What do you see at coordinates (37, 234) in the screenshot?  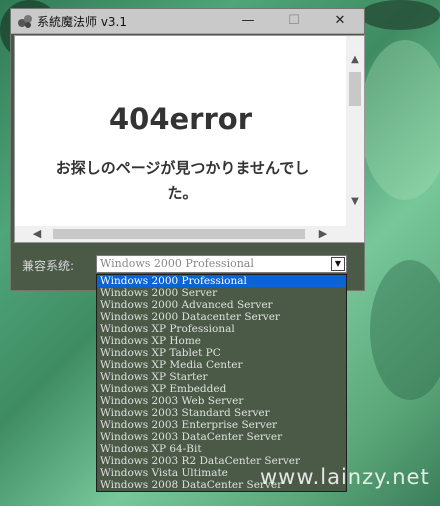 I see `scroll-left-icon: ◀` at bounding box center [37, 234].